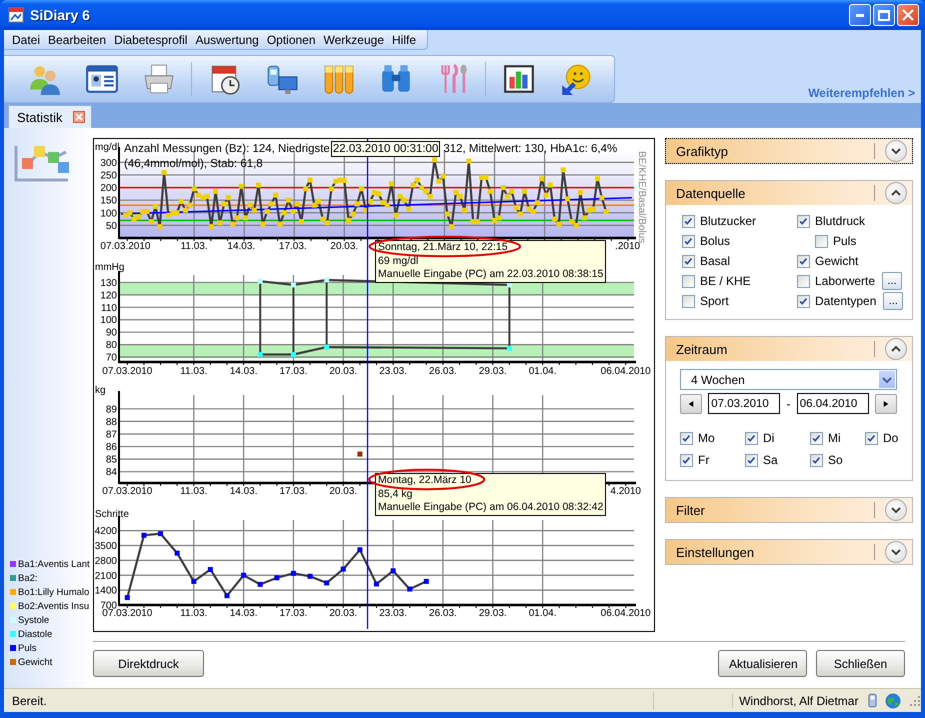  I want to click on menu-item: Werkzeuge, so click(354, 39).